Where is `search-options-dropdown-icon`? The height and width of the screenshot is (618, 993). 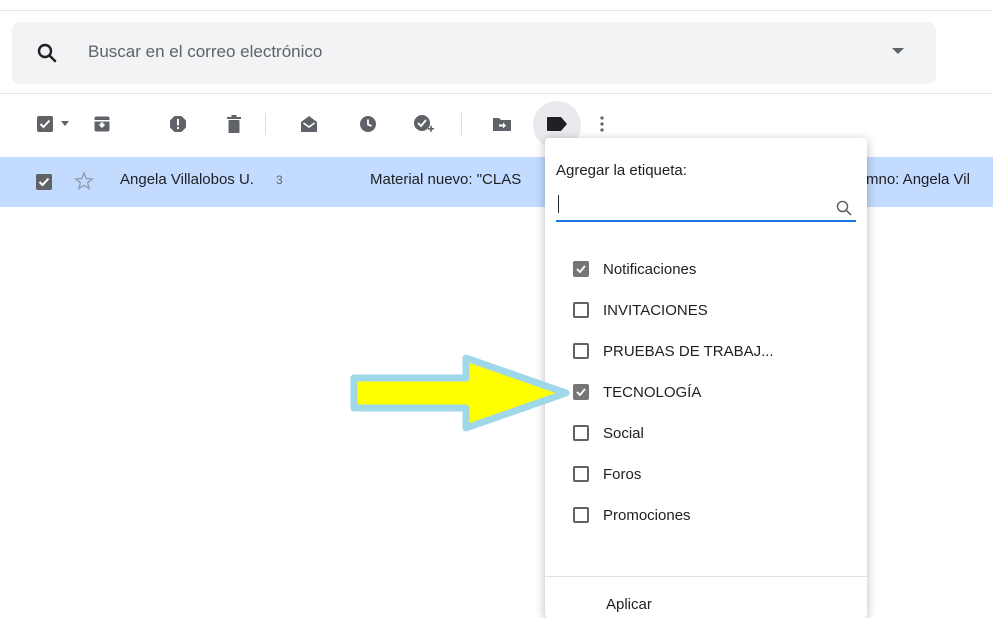
search-options-dropdown-icon is located at coordinates (898, 51).